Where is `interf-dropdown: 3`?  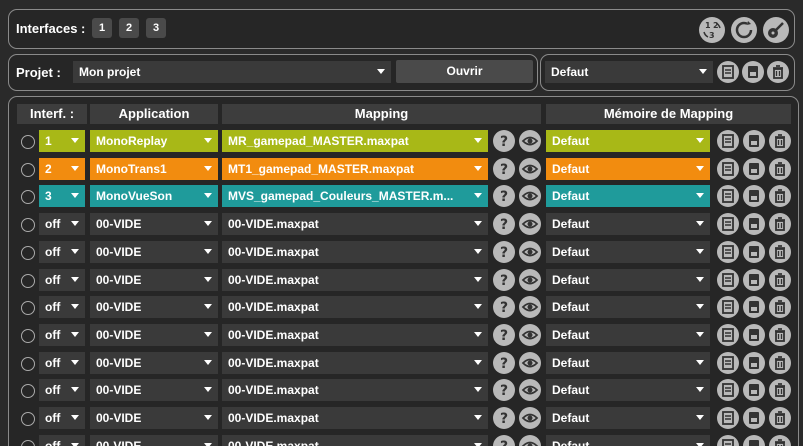 interf-dropdown: 3 is located at coordinates (62, 196).